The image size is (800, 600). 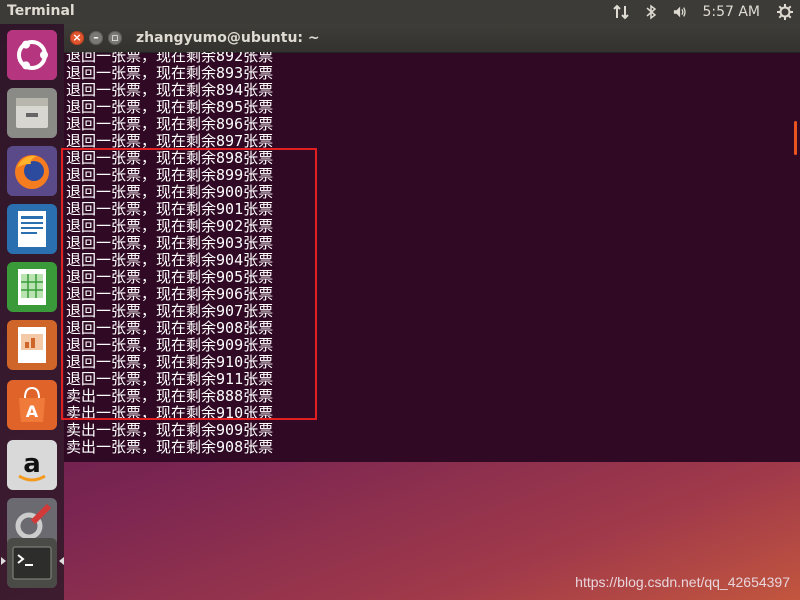 I want to click on terminal-line: 退回一张票，现在剩余899张票, so click(x=170, y=175).